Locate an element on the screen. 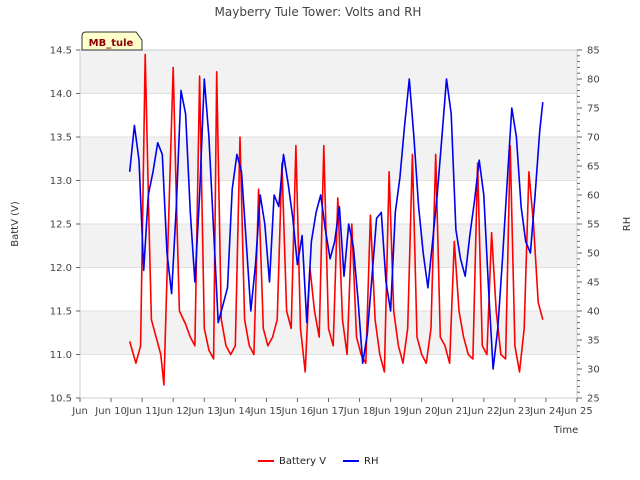 The image size is (640, 480). y-axis-left: 10.5 11.0 11.5 12.0 12.5 13.0 13.5 14.0 14.5 is located at coordinates (65, 225).